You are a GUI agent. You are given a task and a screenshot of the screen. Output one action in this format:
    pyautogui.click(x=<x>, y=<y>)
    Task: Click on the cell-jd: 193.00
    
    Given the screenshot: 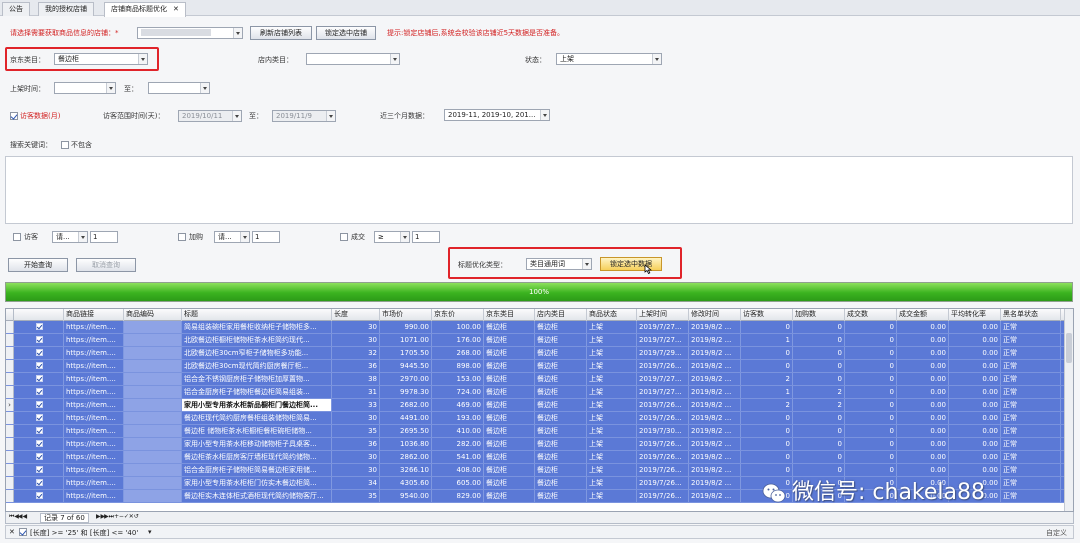 What is the action you would take?
    pyautogui.click(x=458, y=418)
    